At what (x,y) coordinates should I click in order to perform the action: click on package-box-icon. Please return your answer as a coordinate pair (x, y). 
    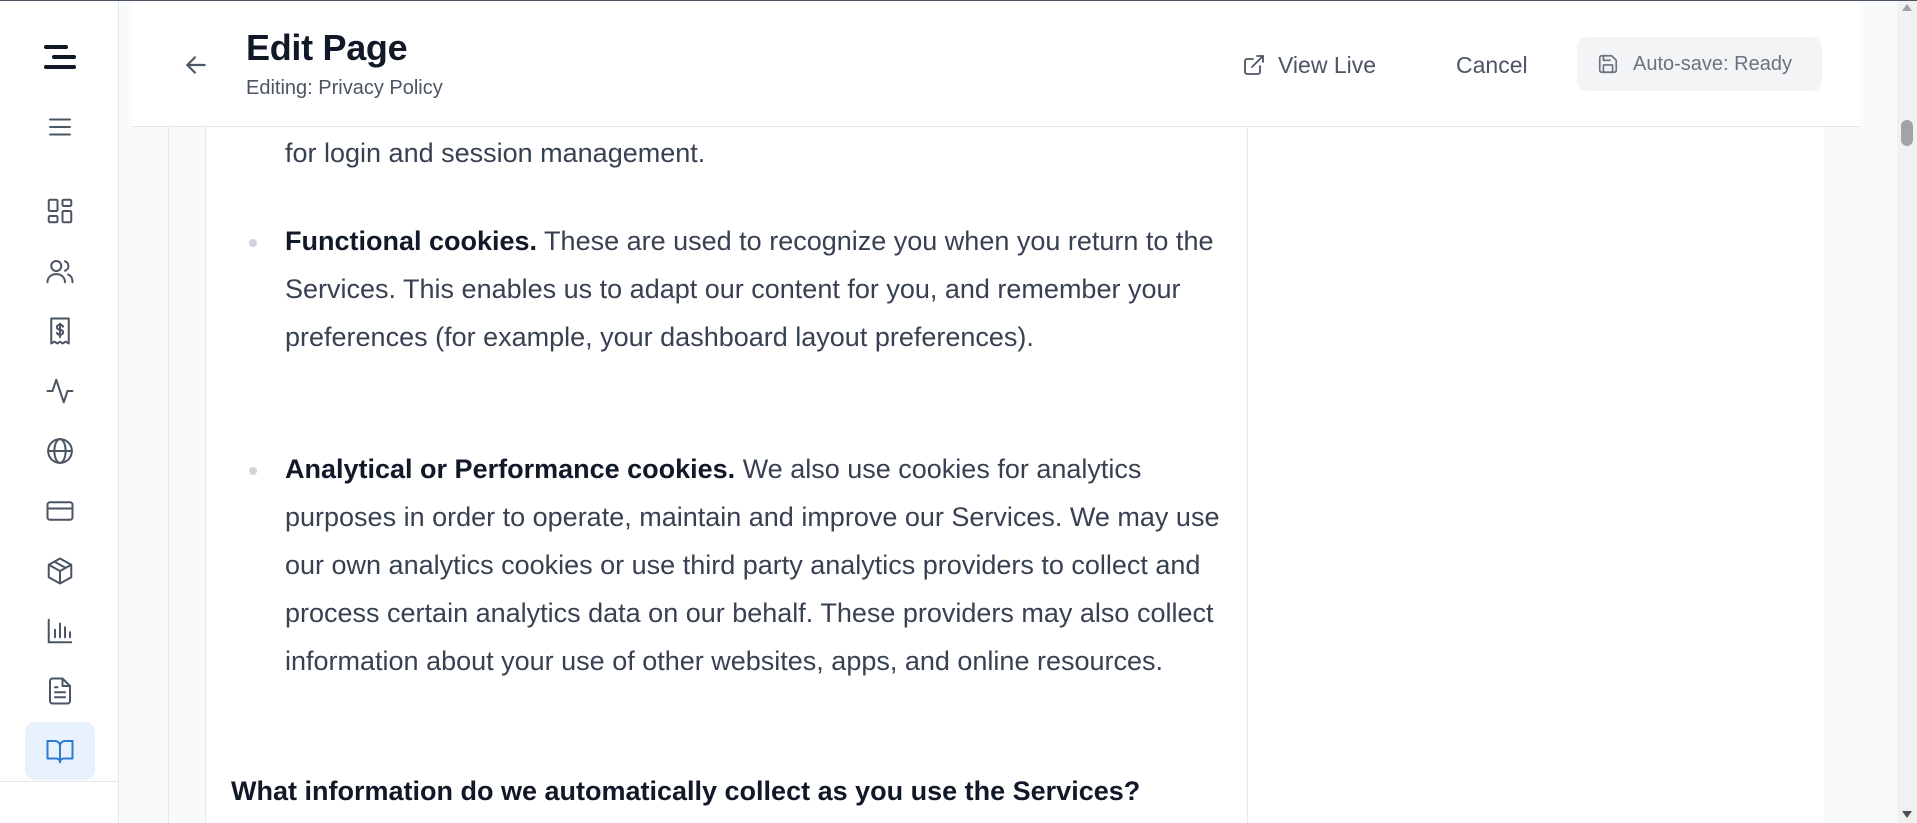
    Looking at the image, I should click on (60, 571).